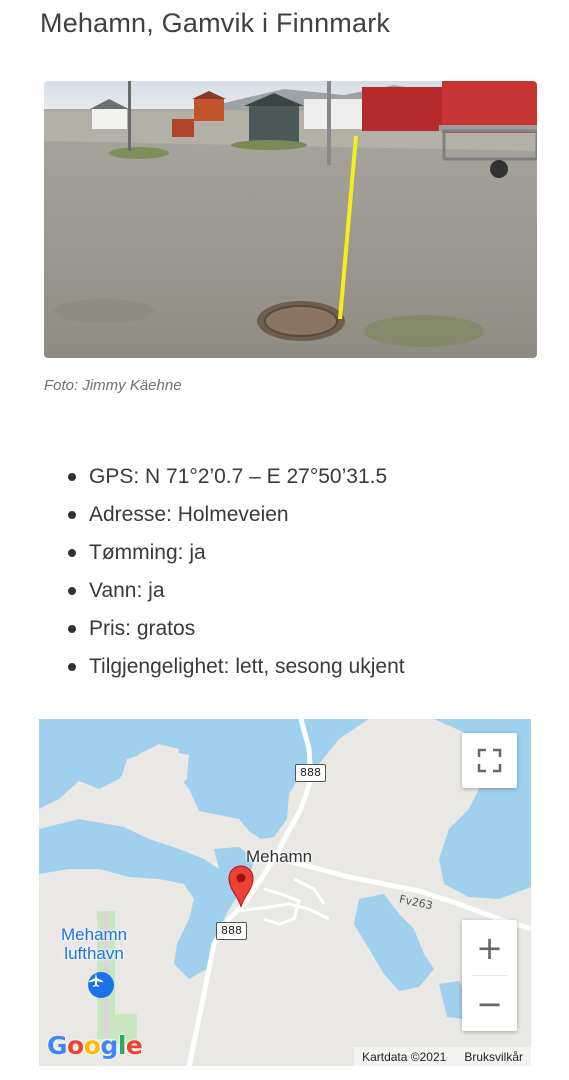  What do you see at coordinates (404, 1056) in the screenshot?
I see `map-data-credit: Kartdata ©2021` at bounding box center [404, 1056].